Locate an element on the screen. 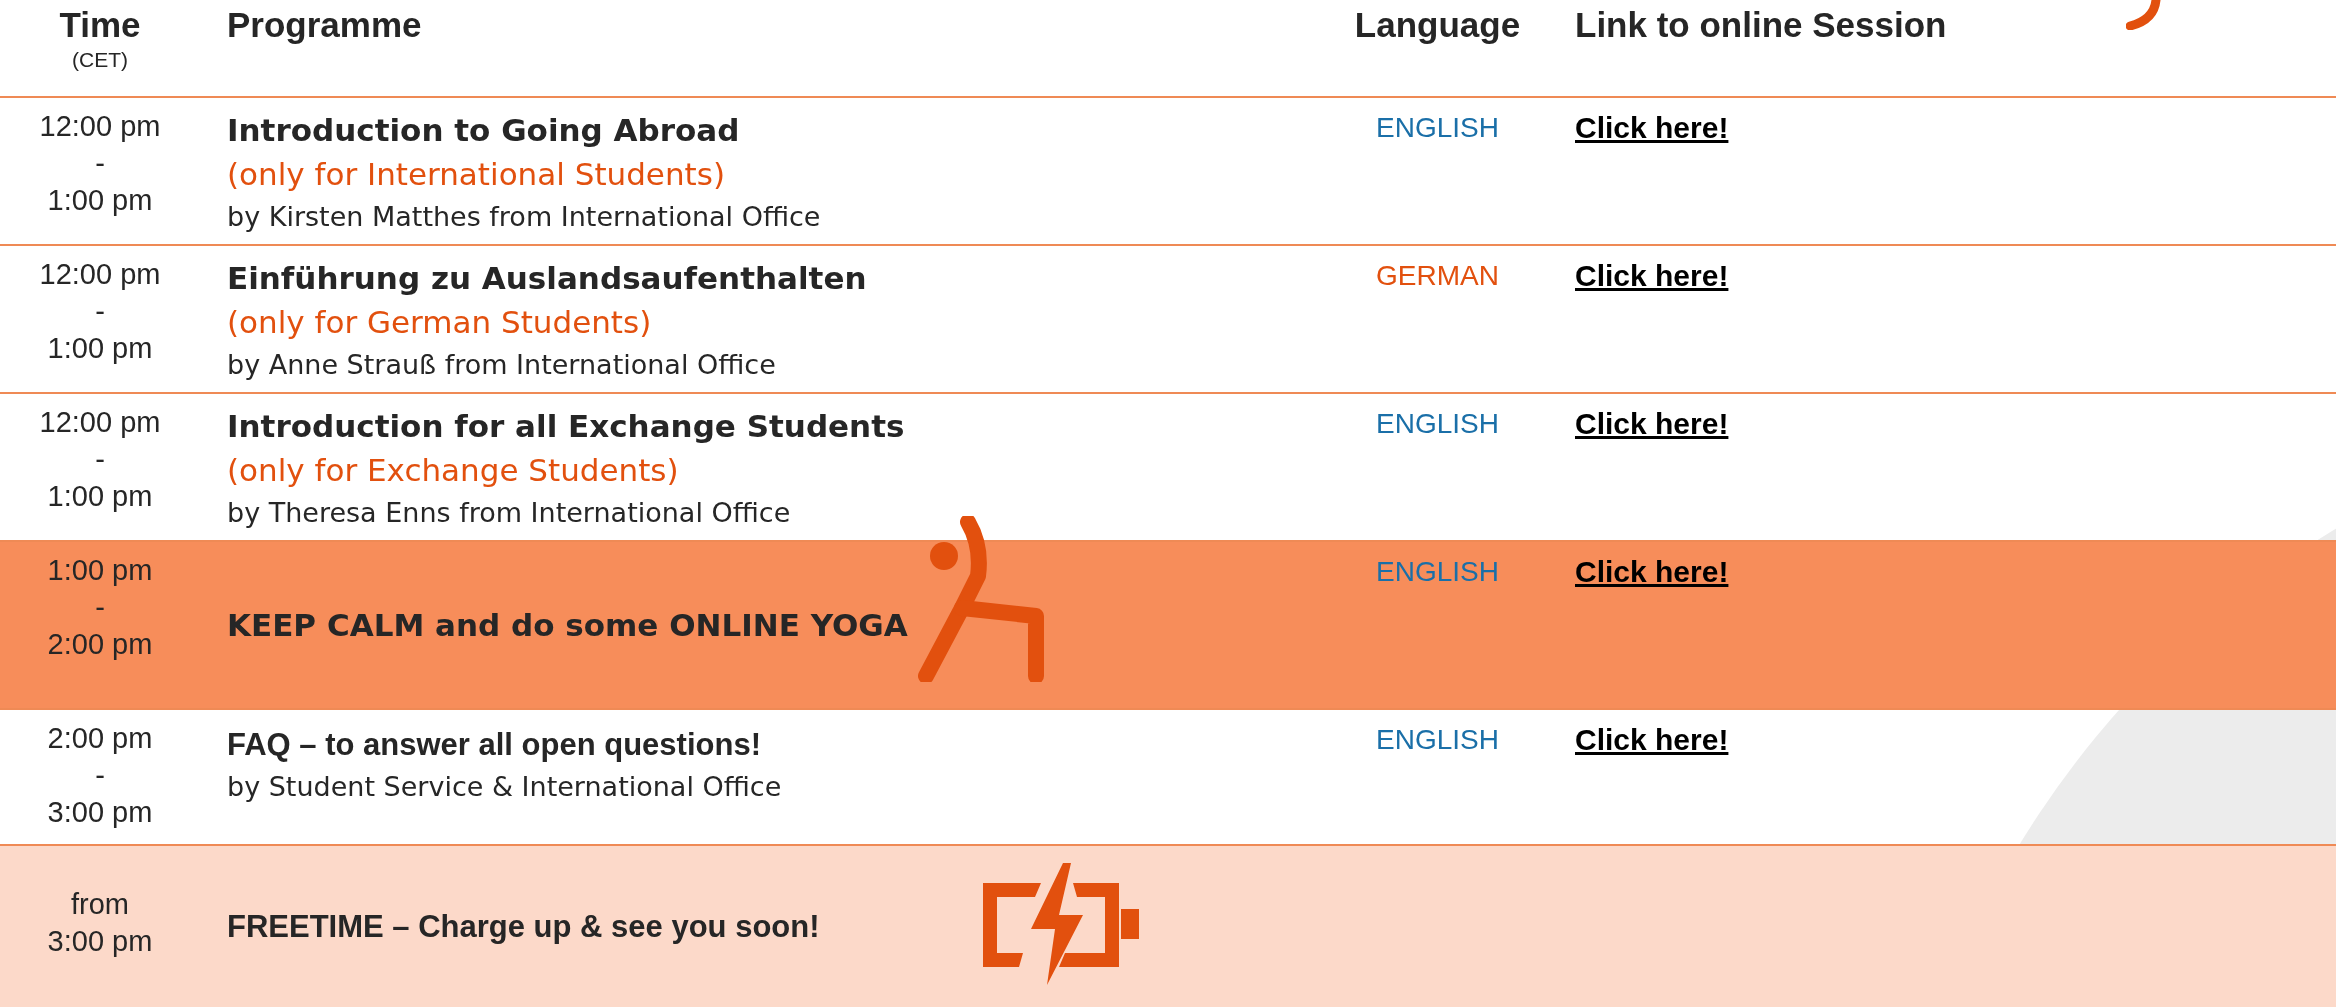 The height and width of the screenshot is (1007, 2336). session-title: KEEP CALM and do some ONLINE YOGA is located at coordinates (568, 625).